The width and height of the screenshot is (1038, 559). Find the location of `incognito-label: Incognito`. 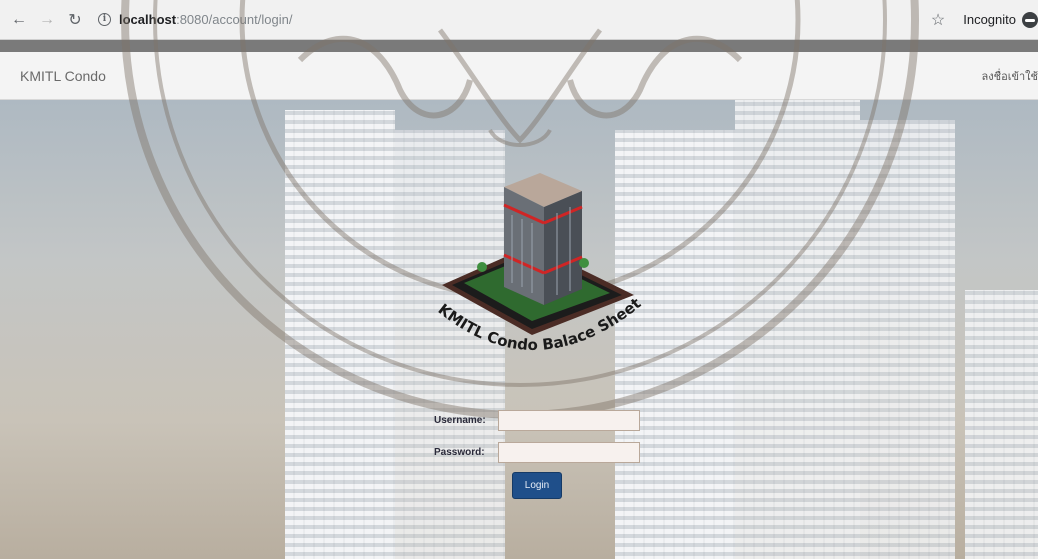

incognito-label: Incognito is located at coordinates (989, 19).